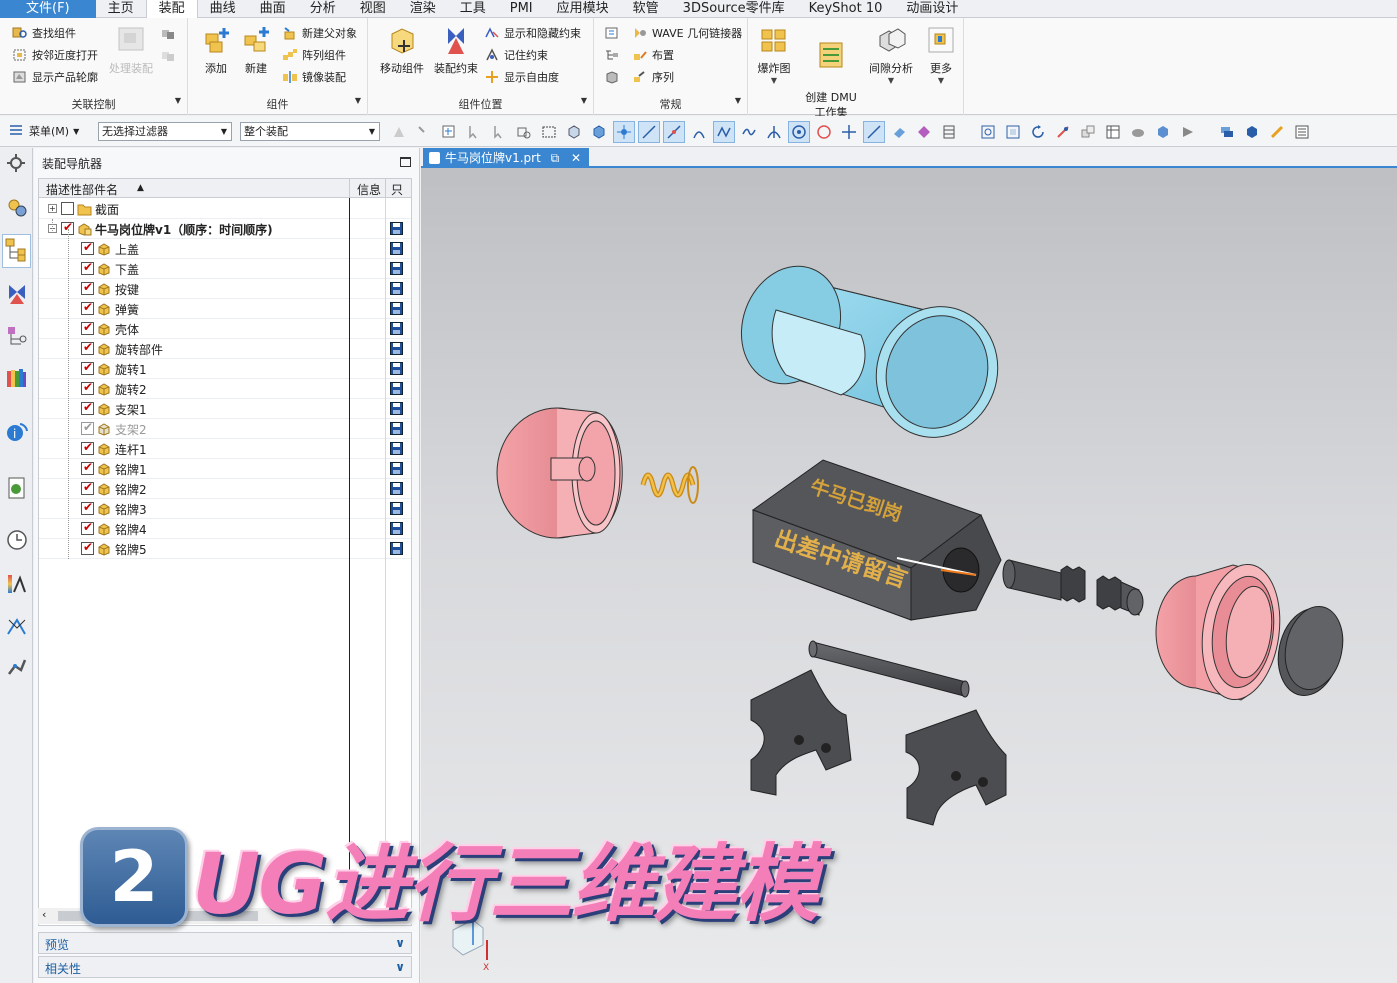 The image size is (1397, 983). What do you see at coordinates (924, 132) in the screenshot?
I see `snap-bounded-icon` at bounding box center [924, 132].